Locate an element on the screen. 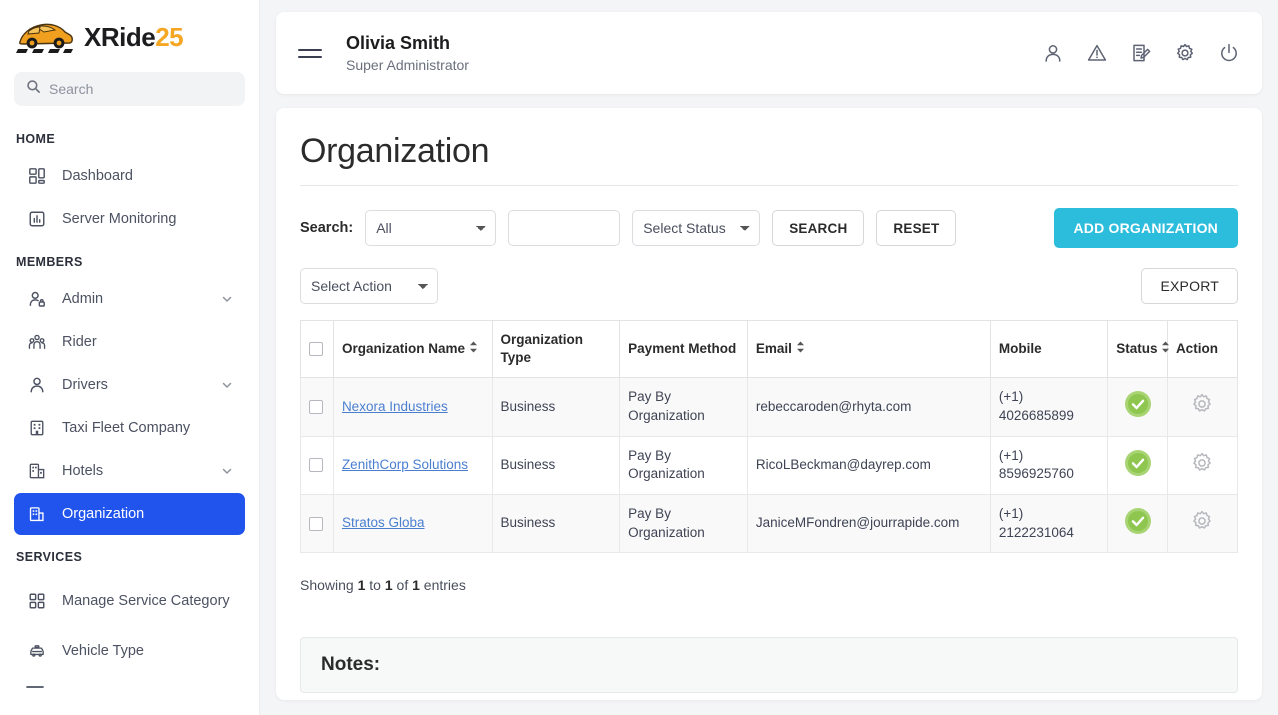  user-name: Olivia Smith is located at coordinates (398, 43).